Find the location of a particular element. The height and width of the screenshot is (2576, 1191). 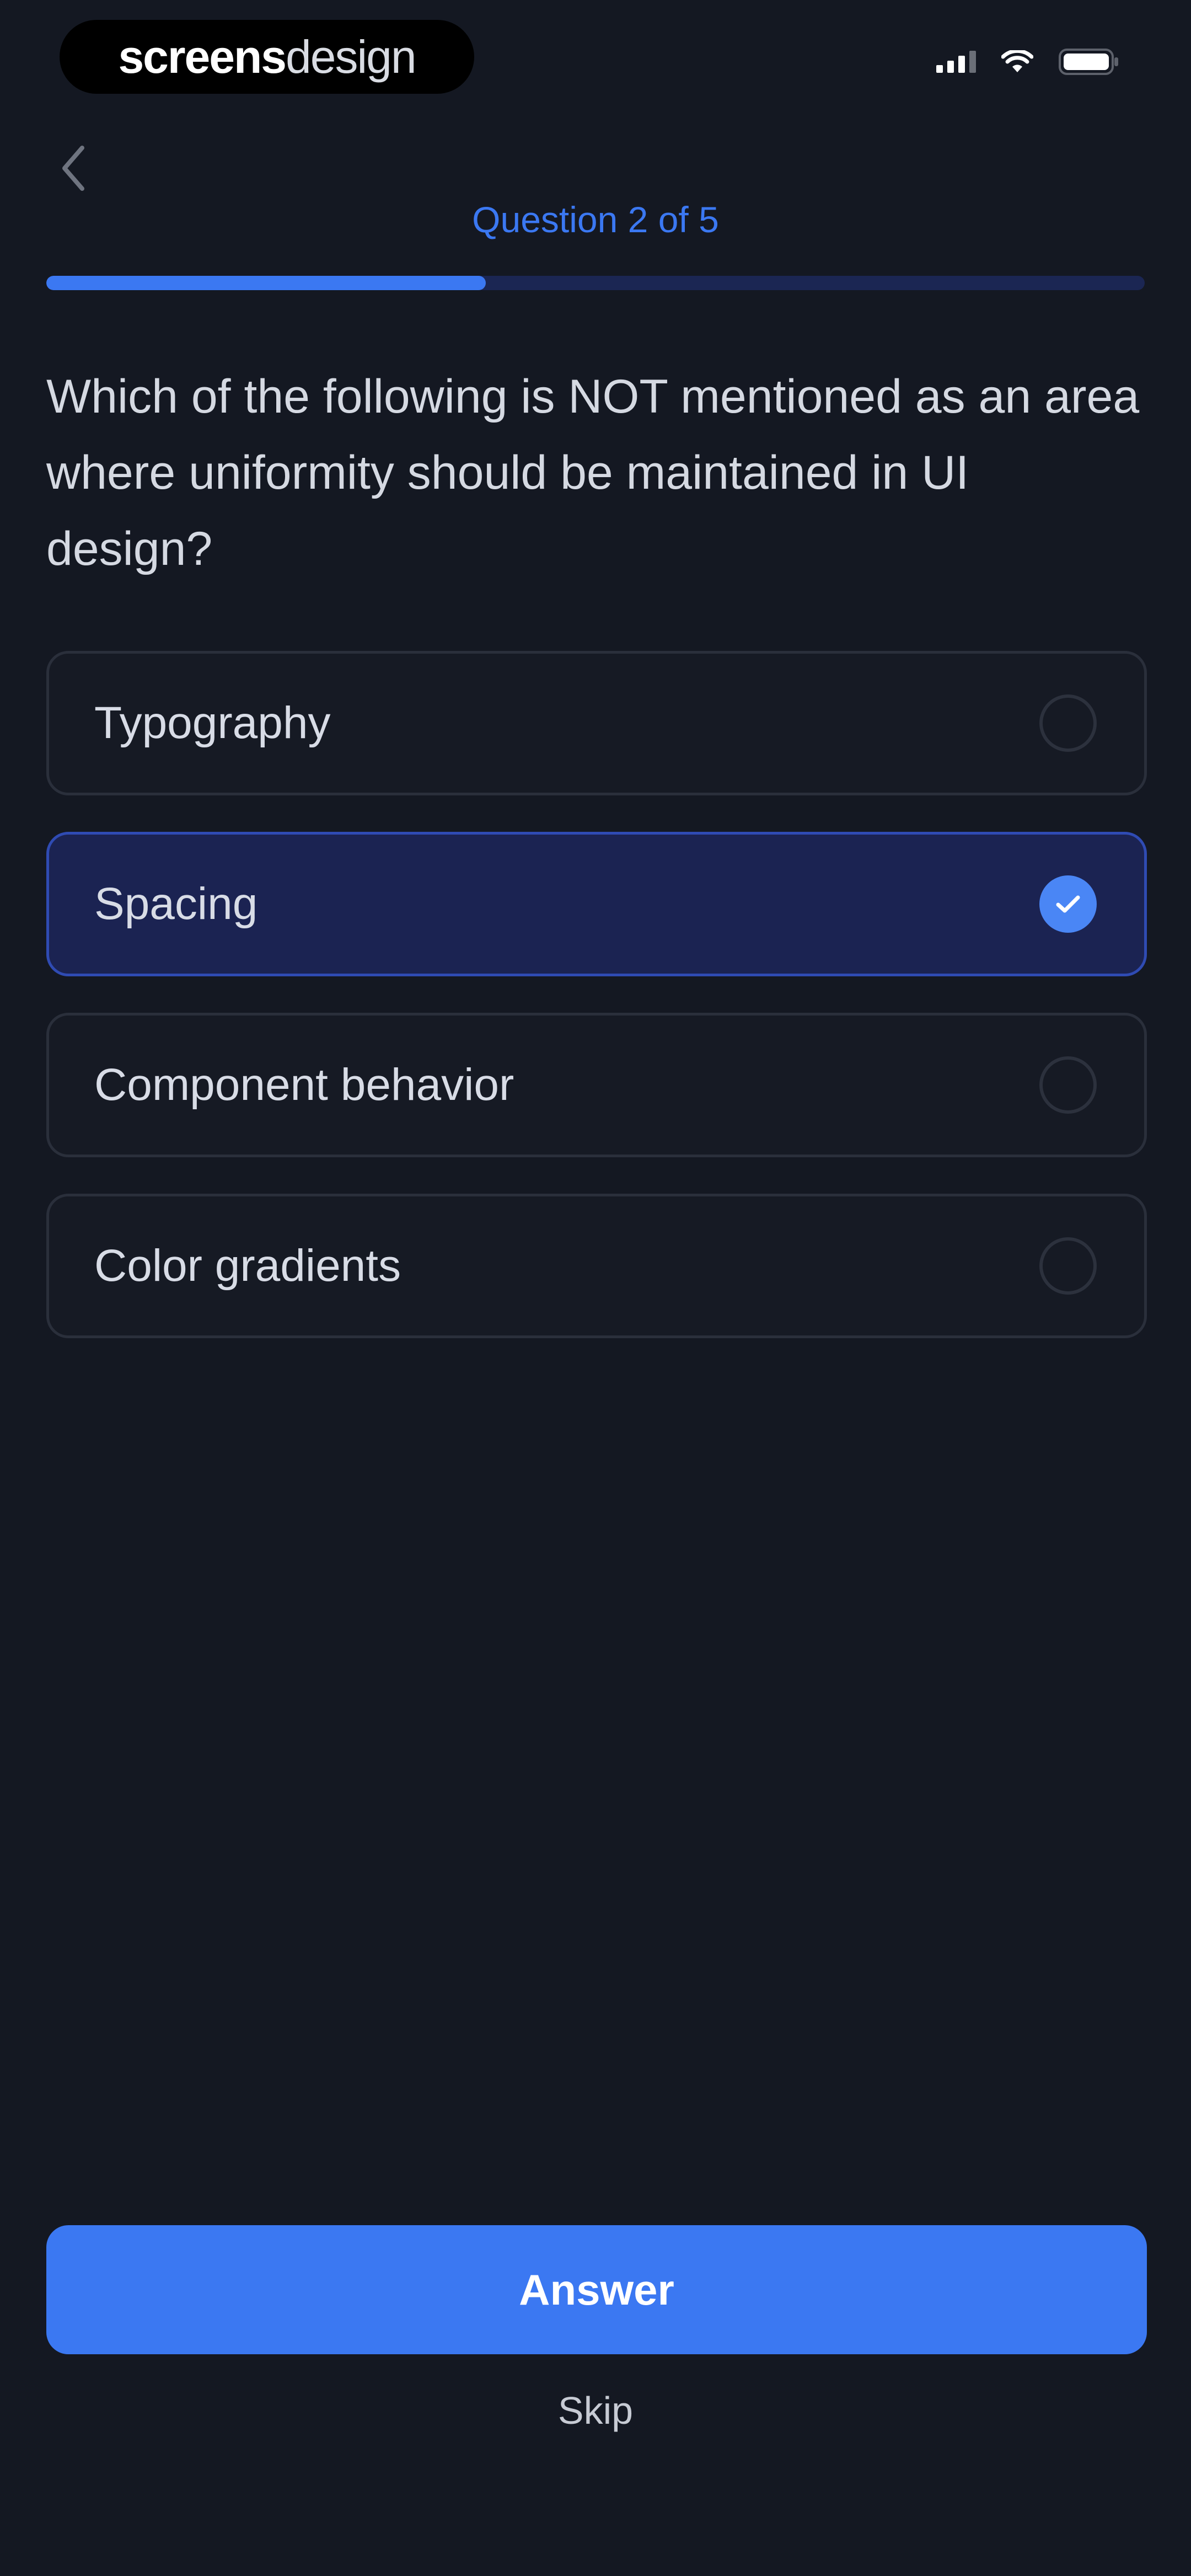

option-typography: Typography is located at coordinates (596, 723).